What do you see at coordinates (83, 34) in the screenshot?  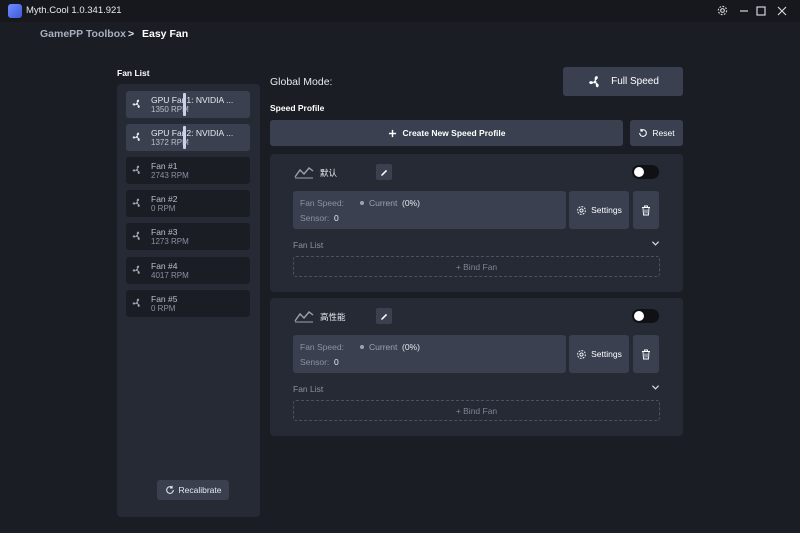 I see `breadcrumb-parent: GamePP Toolbox` at bounding box center [83, 34].